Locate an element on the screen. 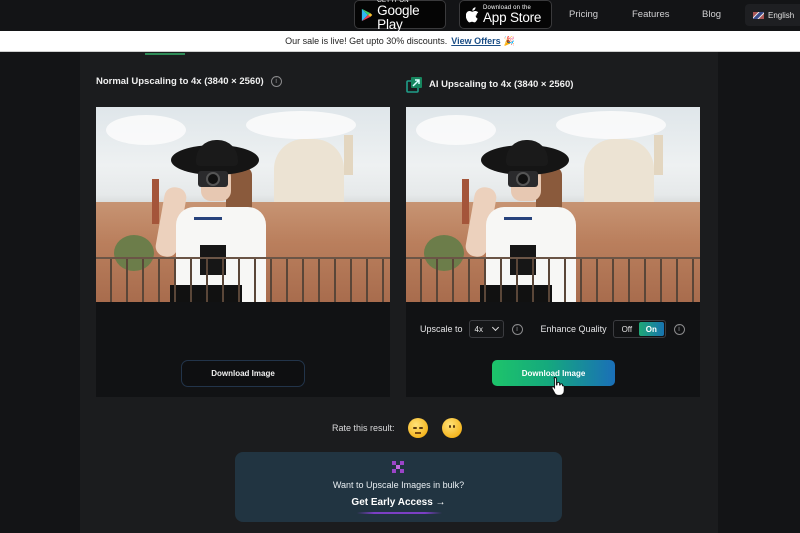 This screenshot has height=533, width=800. party-popper-icon: 🎉 is located at coordinates (509, 40).